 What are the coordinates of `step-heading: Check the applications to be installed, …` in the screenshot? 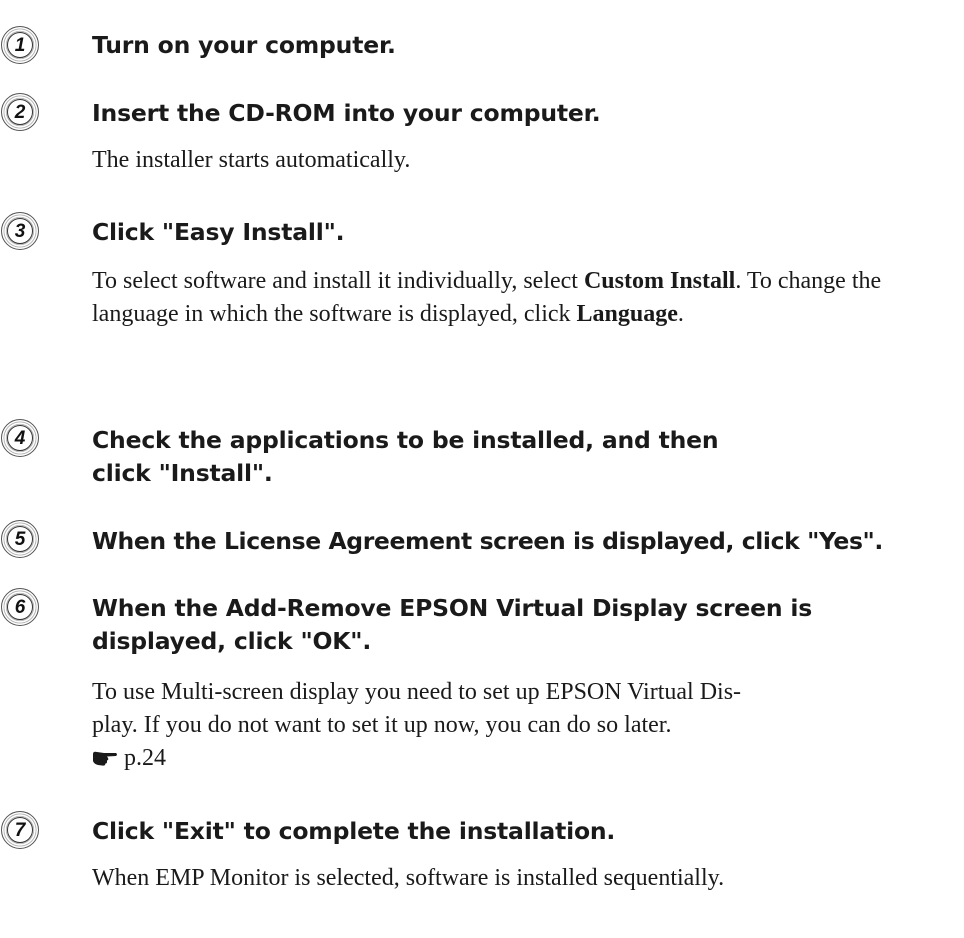 It's located at (405, 456).